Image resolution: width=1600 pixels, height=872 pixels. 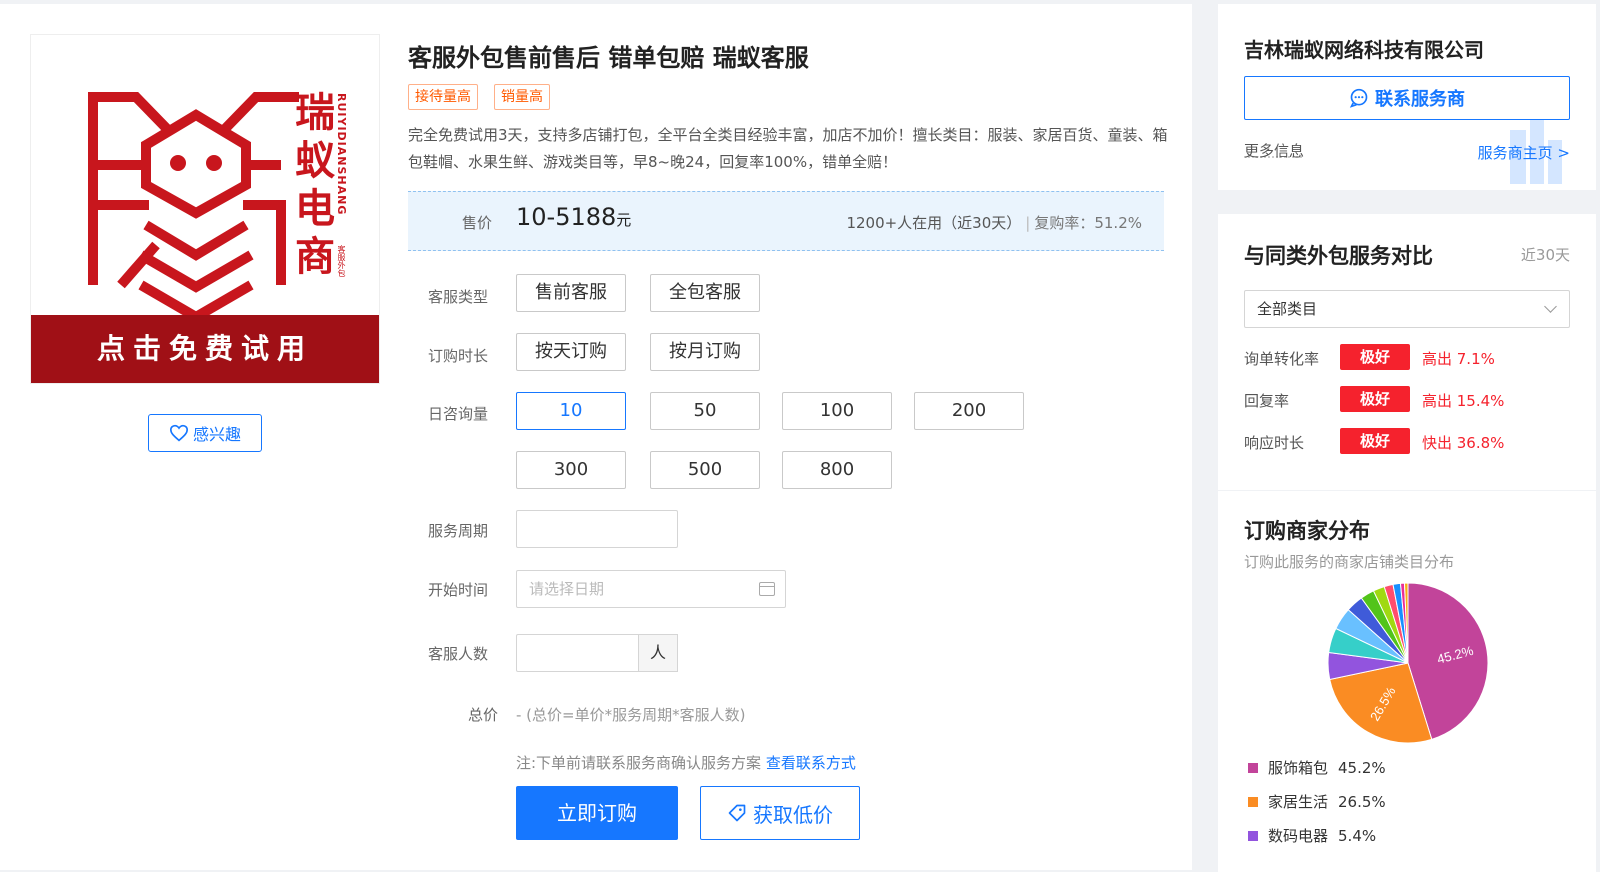 I want to click on brand-char: 电, so click(x=315, y=208).